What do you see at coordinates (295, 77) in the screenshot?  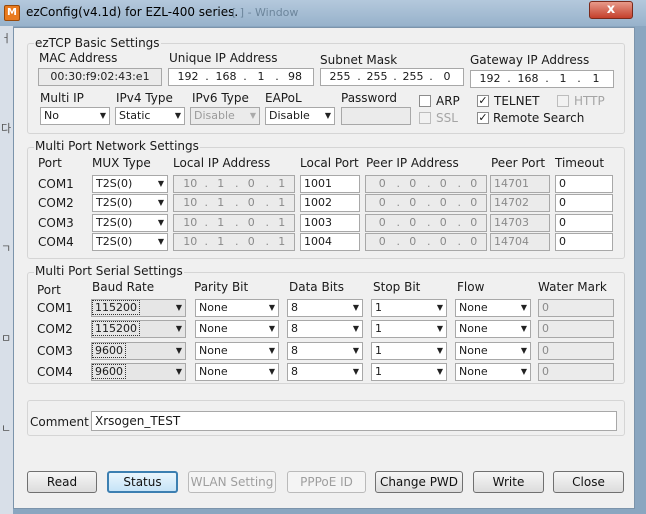 I see `ip-octet: 98` at bounding box center [295, 77].